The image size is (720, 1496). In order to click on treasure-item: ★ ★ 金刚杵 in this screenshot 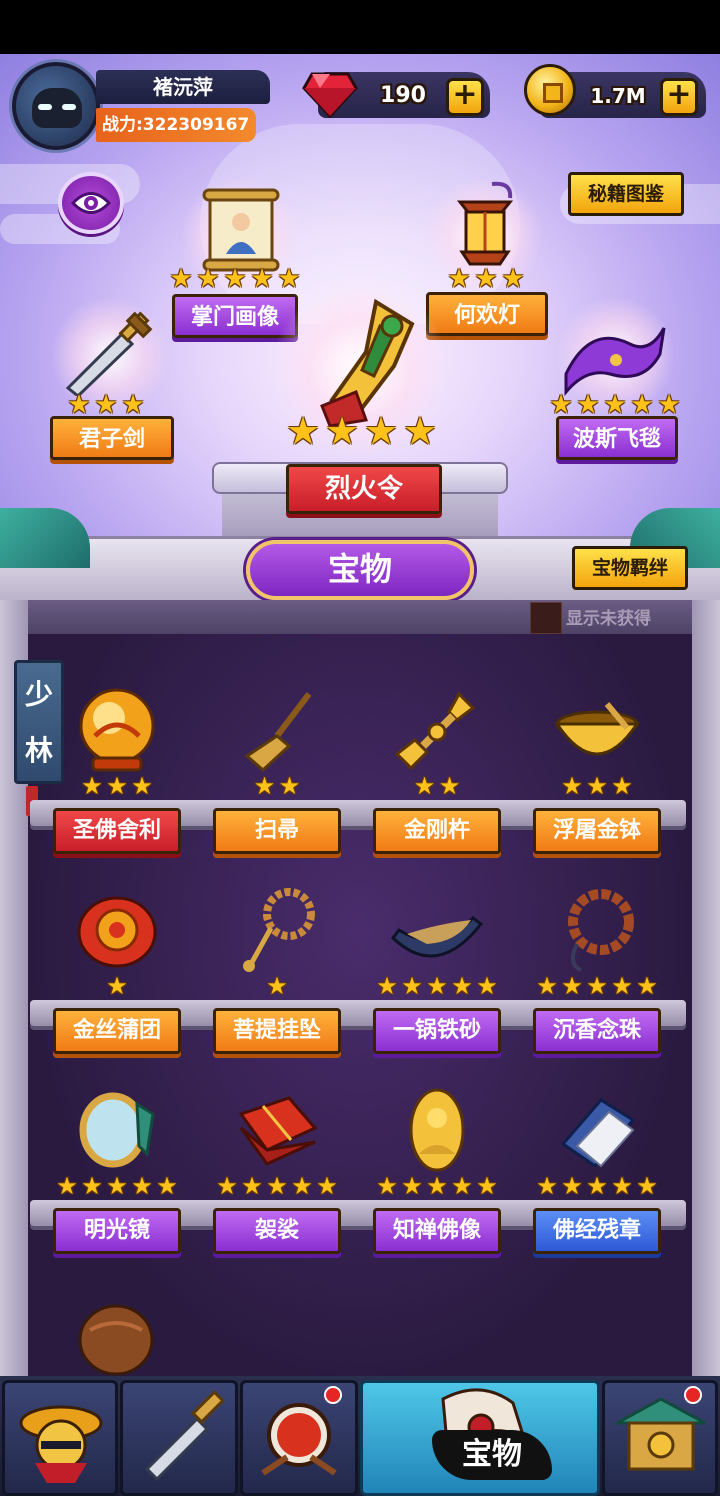, I will do `click(437, 773)`.